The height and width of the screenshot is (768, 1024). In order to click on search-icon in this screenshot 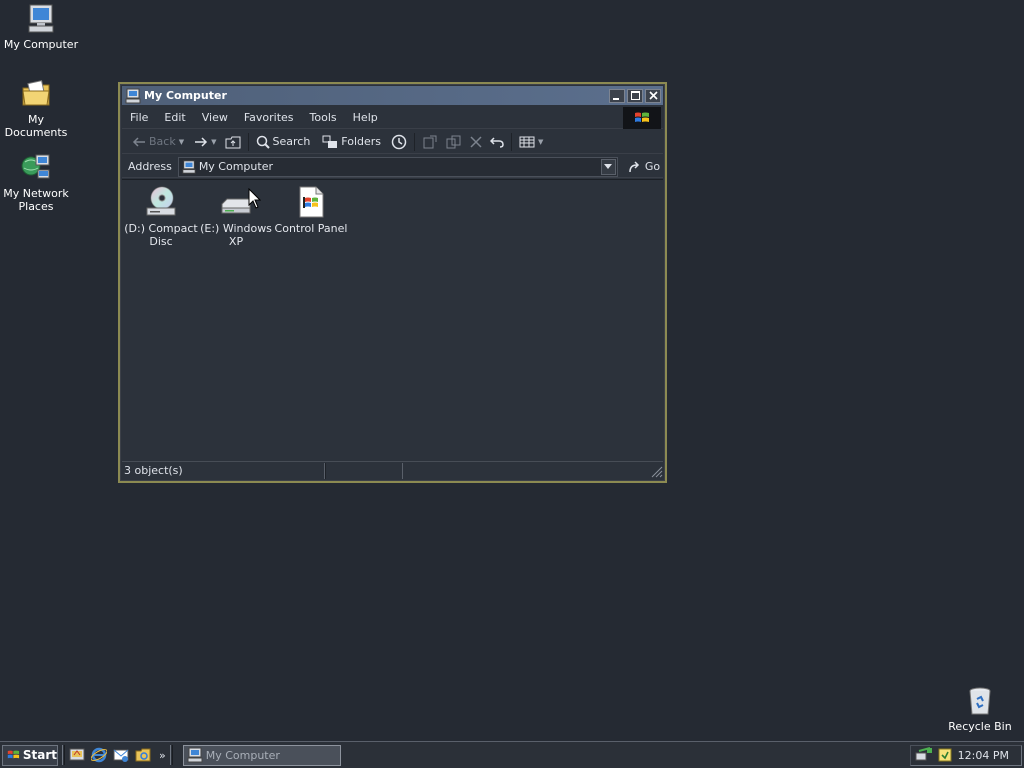, I will do `click(263, 142)`.